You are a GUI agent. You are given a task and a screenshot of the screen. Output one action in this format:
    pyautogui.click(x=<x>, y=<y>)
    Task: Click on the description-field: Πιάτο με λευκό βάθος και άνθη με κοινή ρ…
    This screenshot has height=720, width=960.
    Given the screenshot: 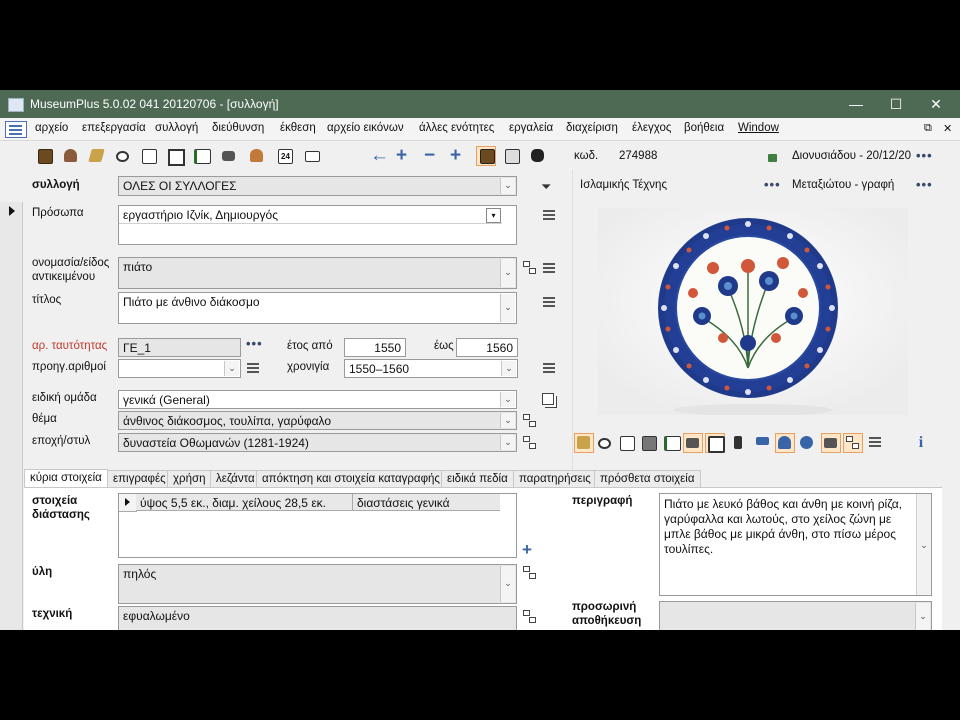 What is the action you would take?
    pyautogui.click(x=795, y=544)
    